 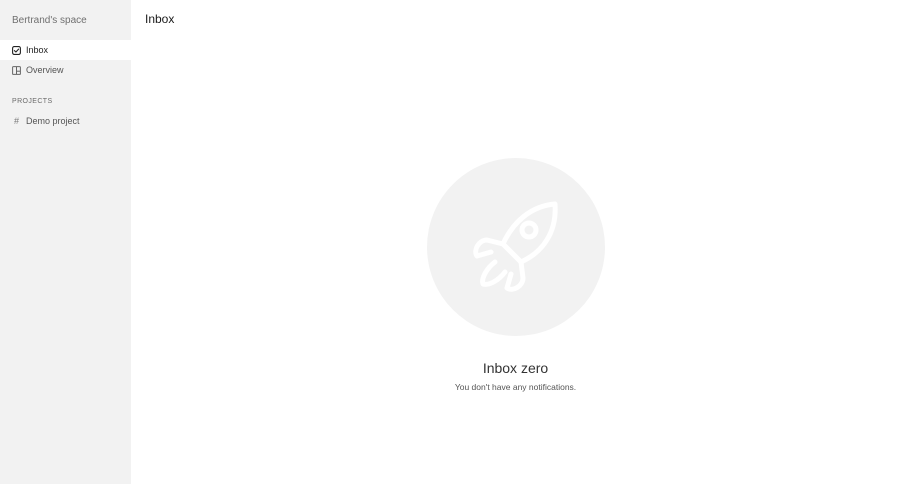 I want to click on projects-section-label: PROJECTS, so click(x=32, y=101).